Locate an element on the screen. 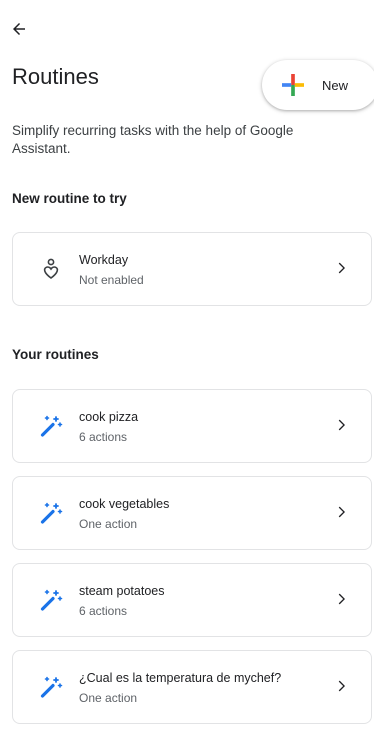 Image resolution: width=374 pixels, height=729 pixels. arrow-back-icon is located at coordinates (19, 29).